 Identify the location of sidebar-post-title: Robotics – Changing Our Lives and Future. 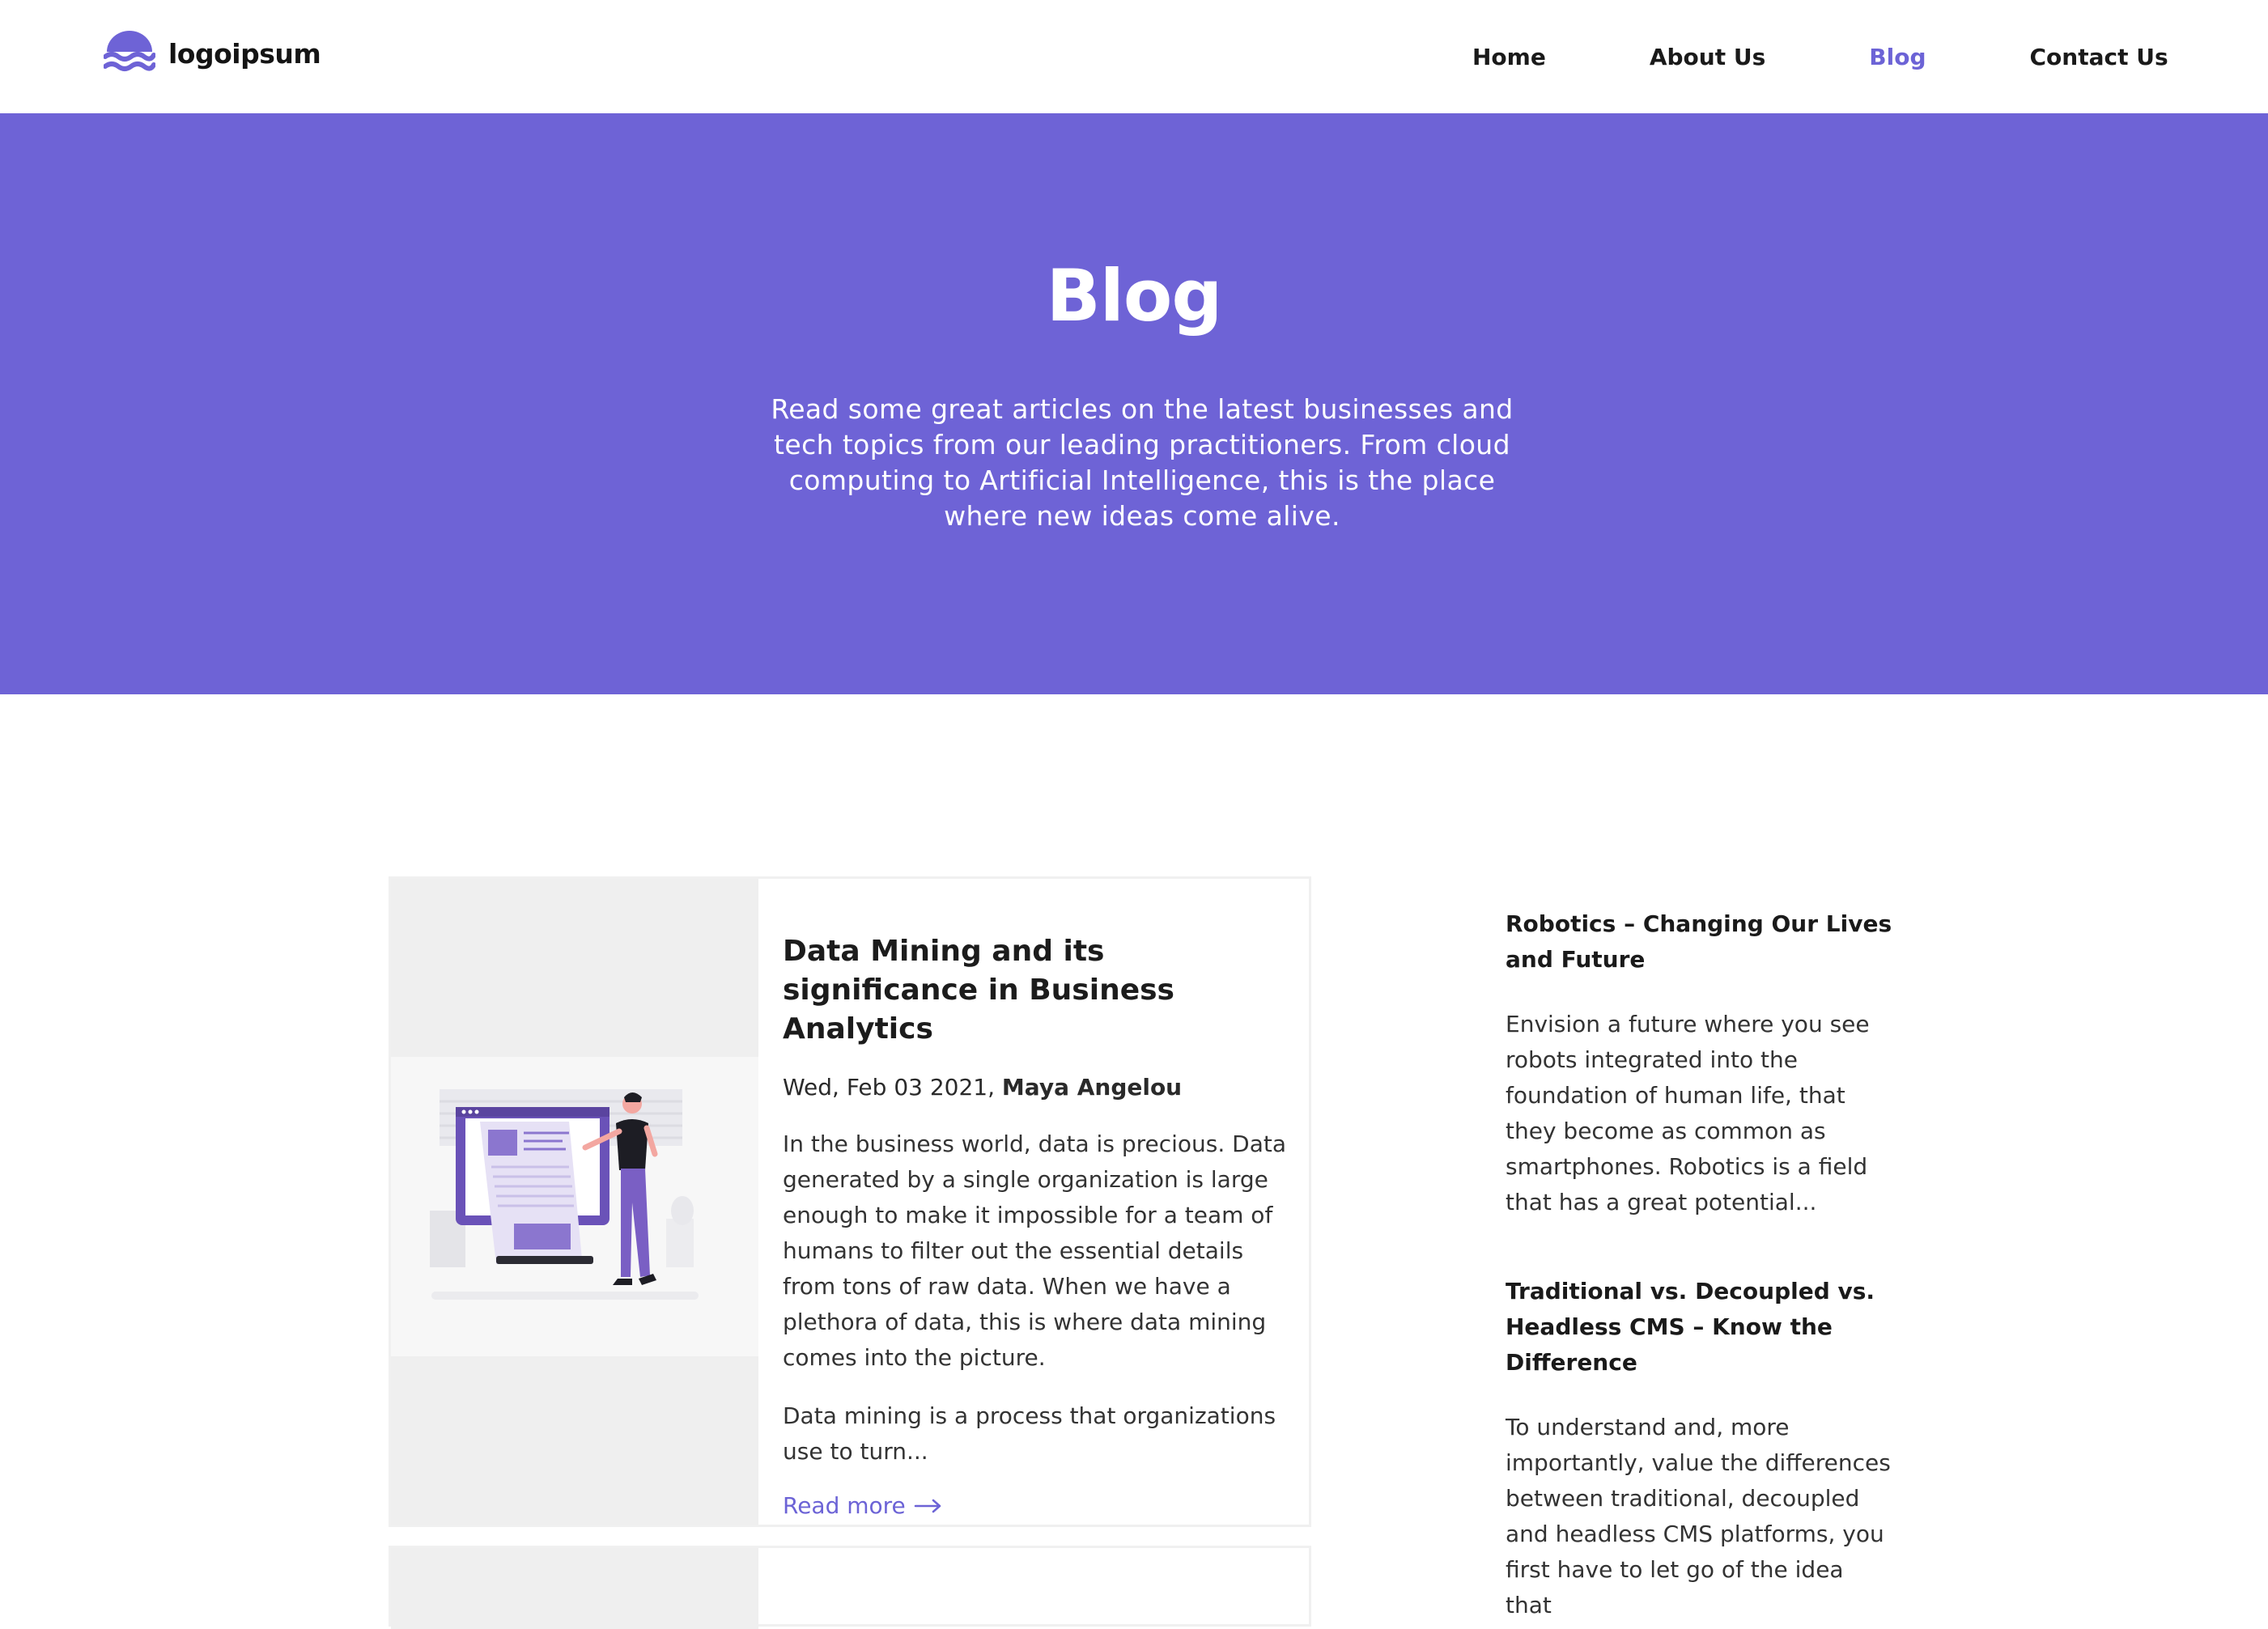
(1700, 942).